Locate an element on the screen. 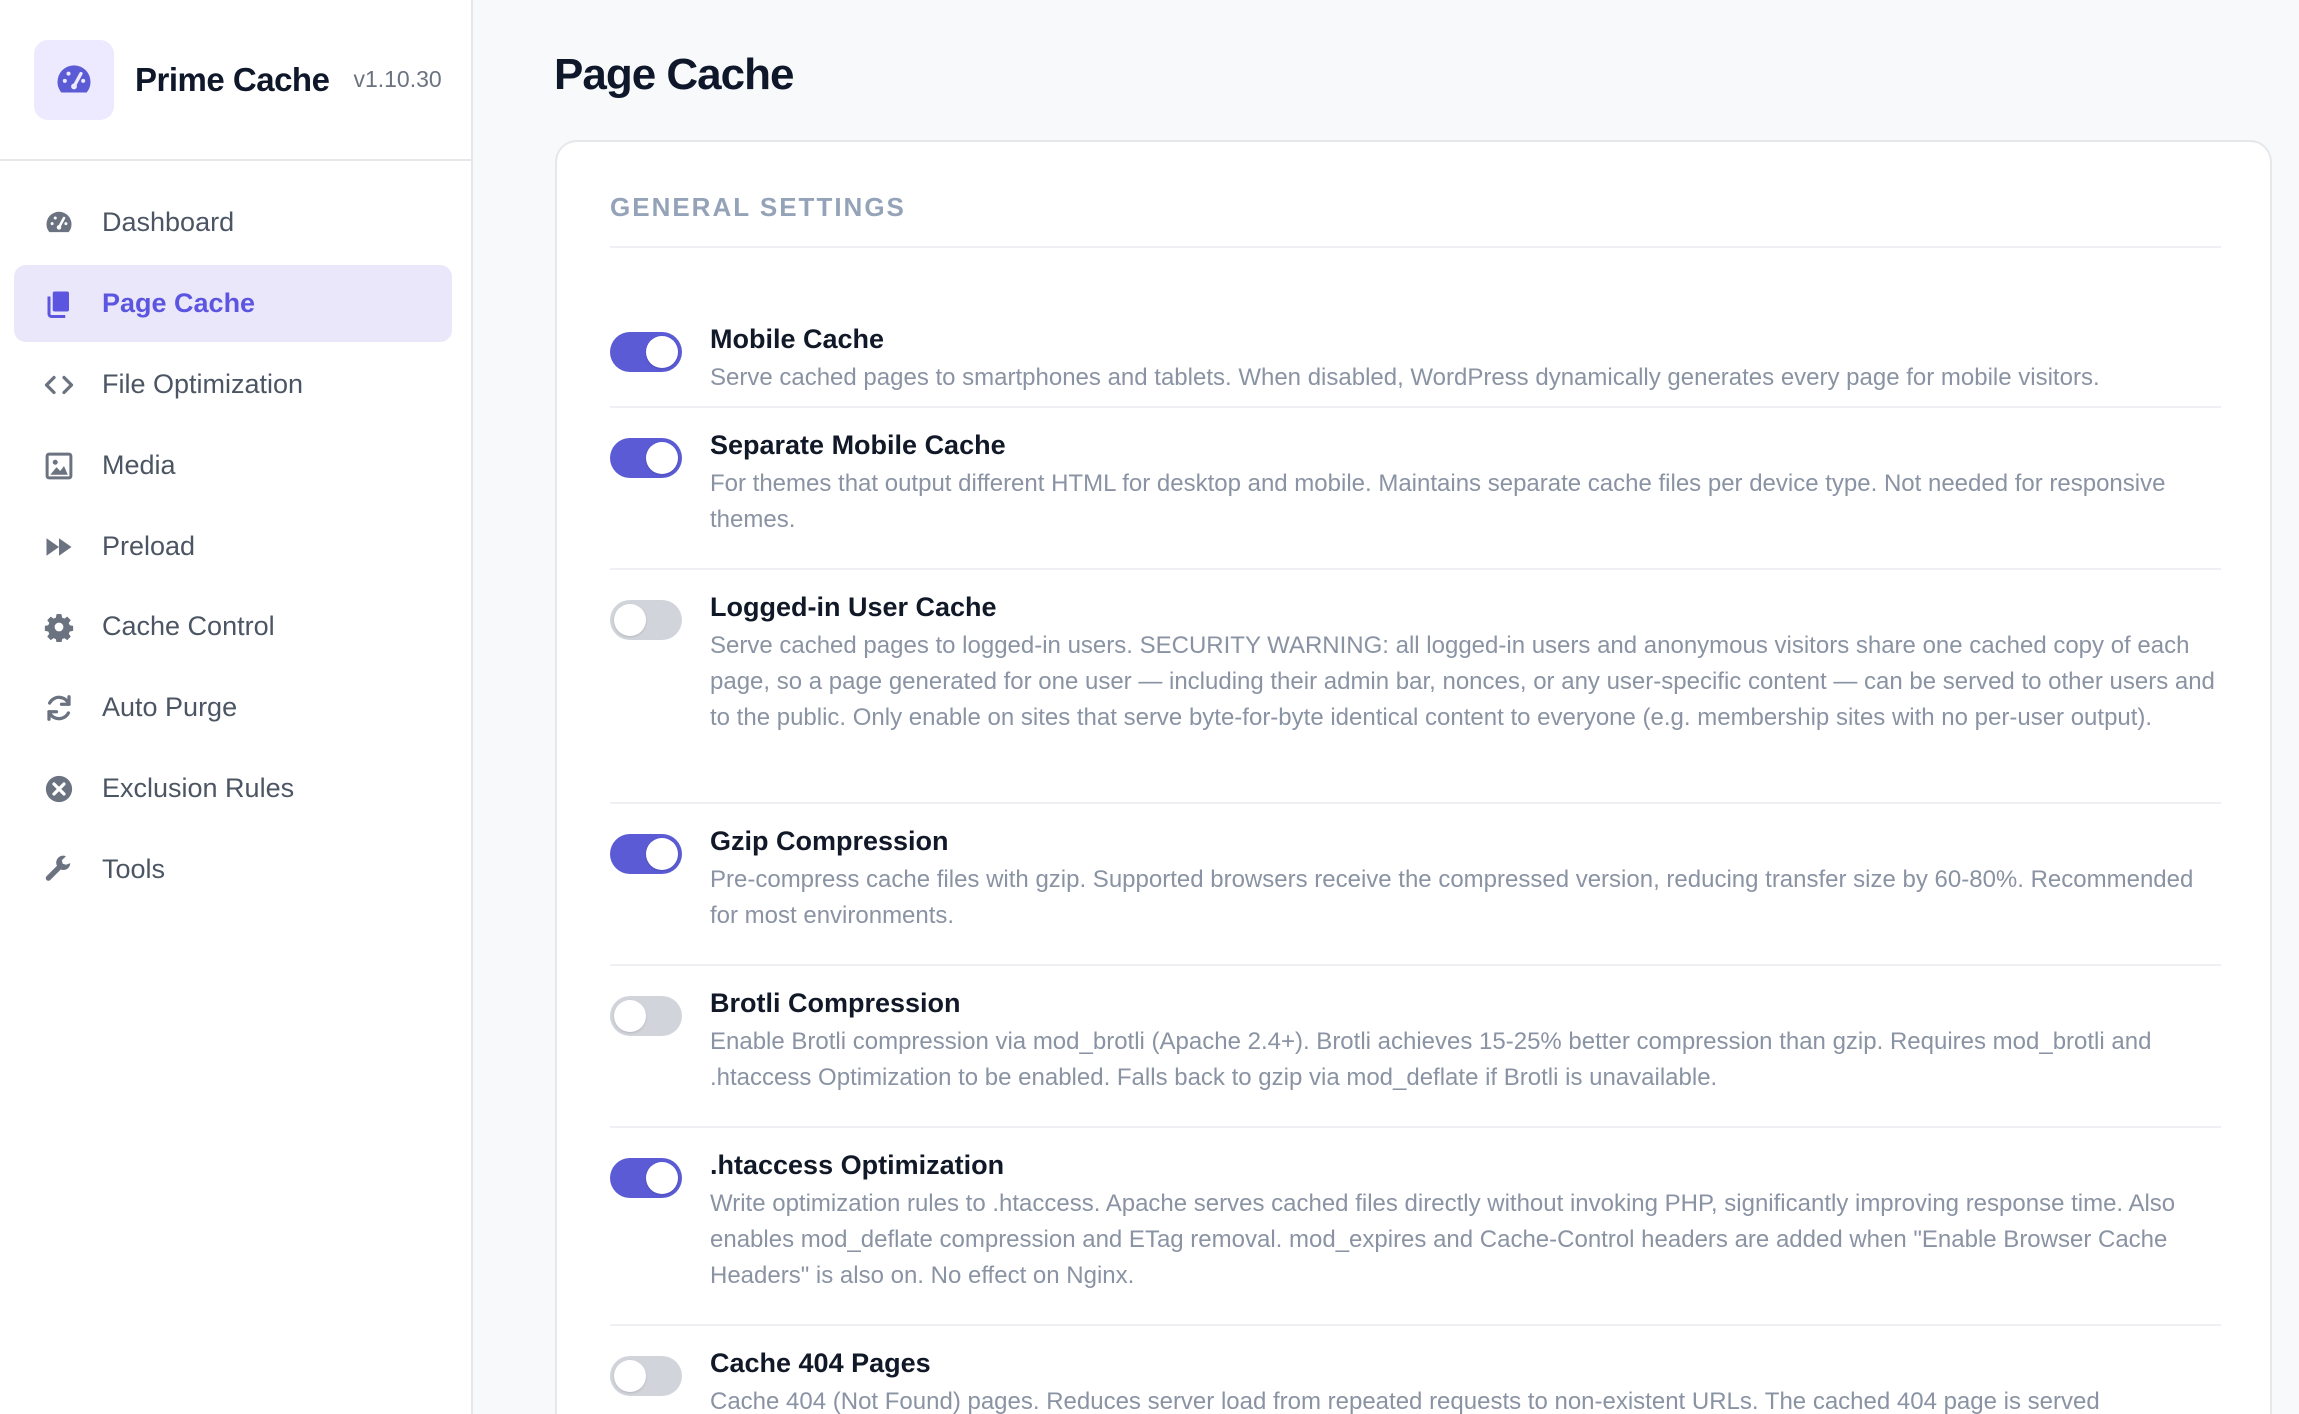  sidebar-item-label: Auto Purge is located at coordinates (170, 707).